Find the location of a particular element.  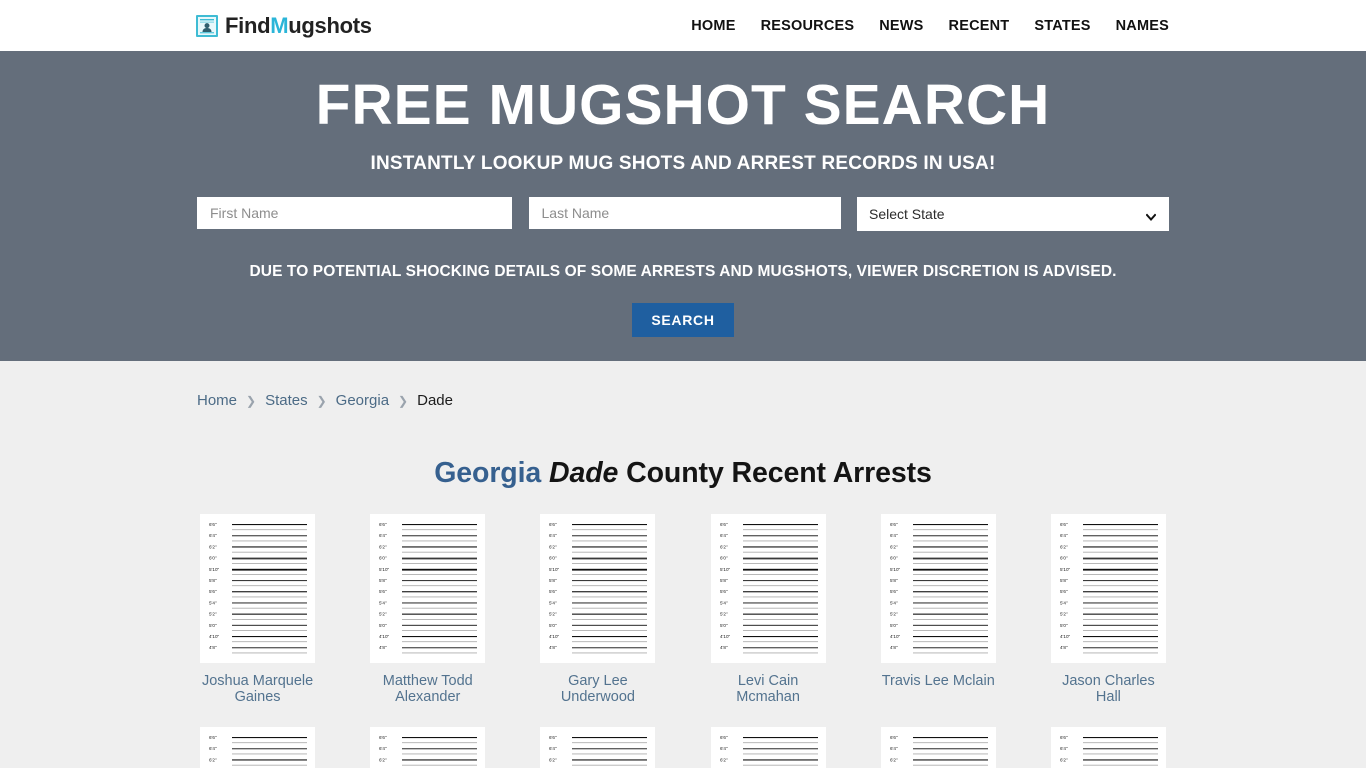

brand-logo-link: FindMugshots is located at coordinates (284, 25).